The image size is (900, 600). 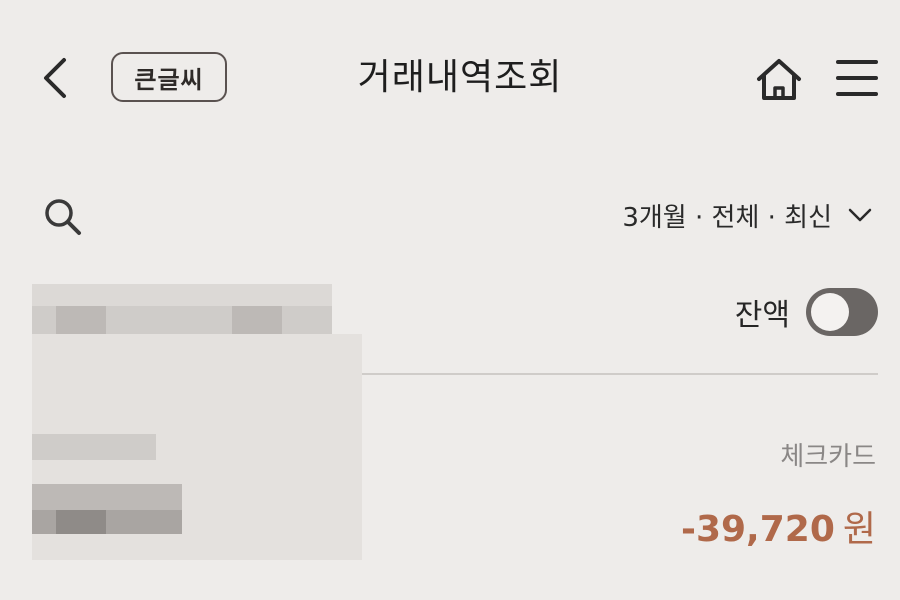 What do you see at coordinates (830, 312) in the screenshot?
I see `toggle-knob` at bounding box center [830, 312].